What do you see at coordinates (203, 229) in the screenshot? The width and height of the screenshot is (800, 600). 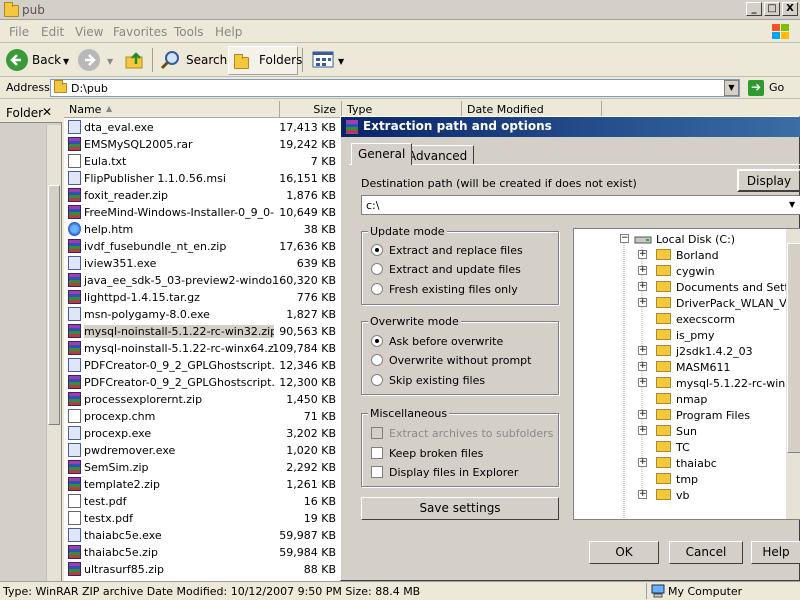 I see `file-row: help.htm 38 KB` at bounding box center [203, 229].